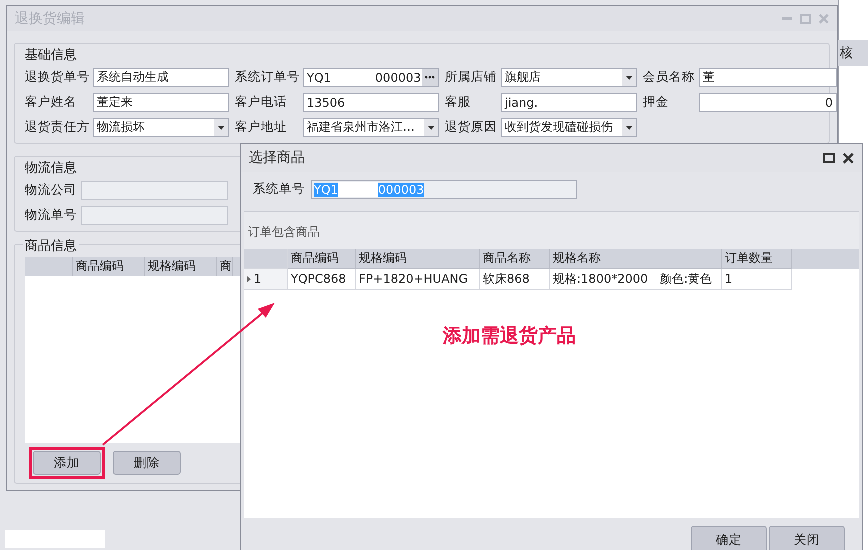  What do you see at coordinates (56, 127) in the screenshot?
I see `field-label: 退货责任方` at bounding box center [56, 127].